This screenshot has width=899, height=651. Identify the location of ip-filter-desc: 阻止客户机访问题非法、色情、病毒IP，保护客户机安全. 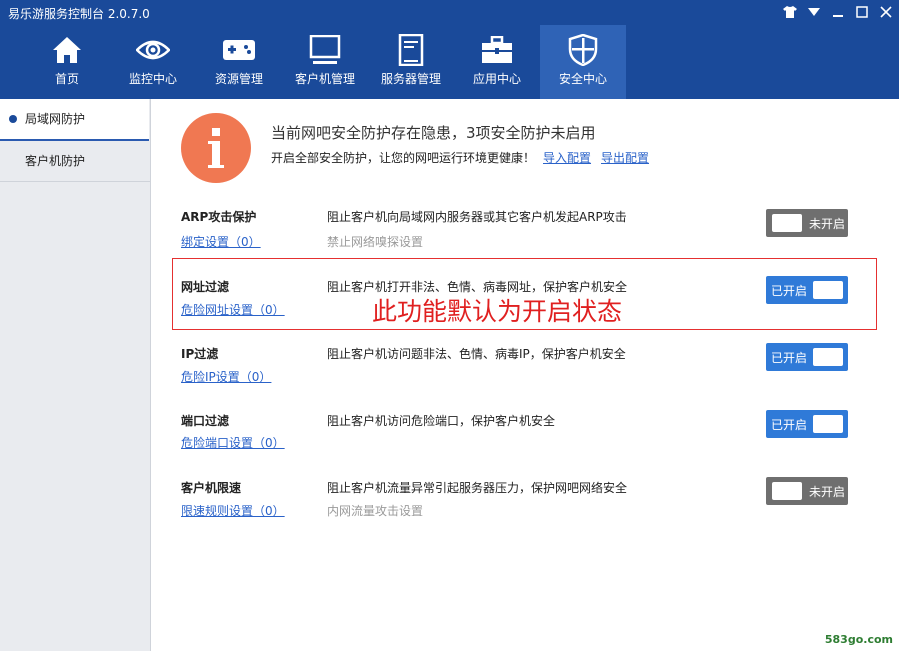
(476, 354).